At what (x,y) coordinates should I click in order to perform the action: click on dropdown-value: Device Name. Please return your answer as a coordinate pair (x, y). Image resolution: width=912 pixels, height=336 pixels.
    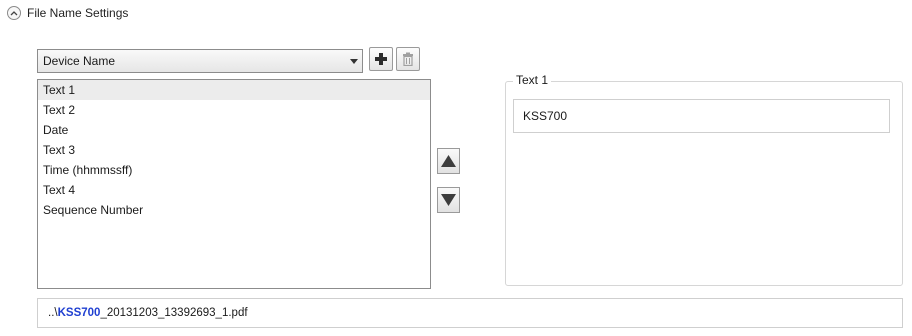
    Looking at the image, I should click on (79, 61).